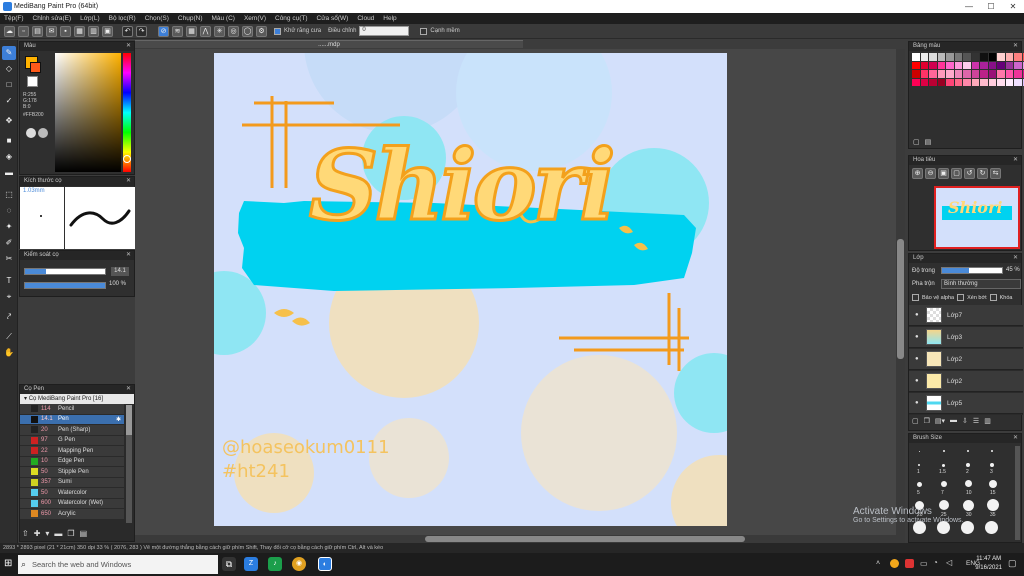  Describe the element at coordinates (219, 31) in the screenshot. I see `snap-radial-icon: ✳` at that location.